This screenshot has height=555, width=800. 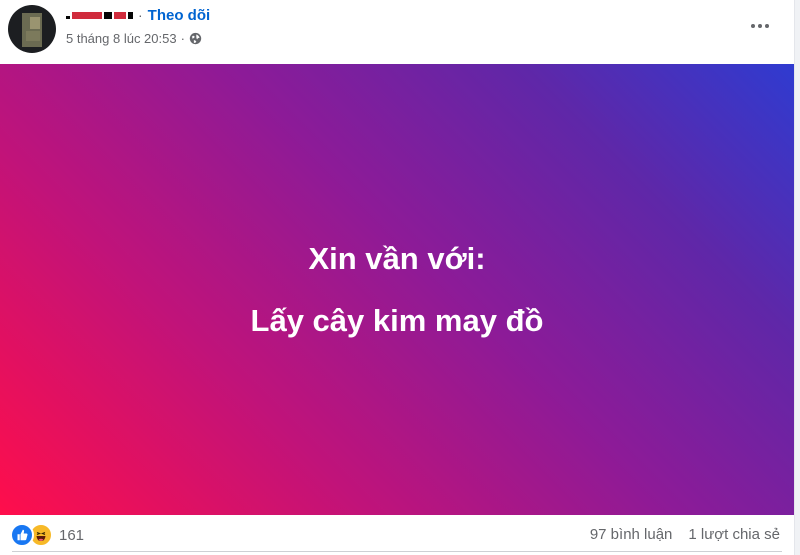 What do you see at coordinates (685, 534) in the screenshot?
I see `engagement-stats: 97 bình luận 1 lượt chia sẻ` at bounding box center [685, 534].